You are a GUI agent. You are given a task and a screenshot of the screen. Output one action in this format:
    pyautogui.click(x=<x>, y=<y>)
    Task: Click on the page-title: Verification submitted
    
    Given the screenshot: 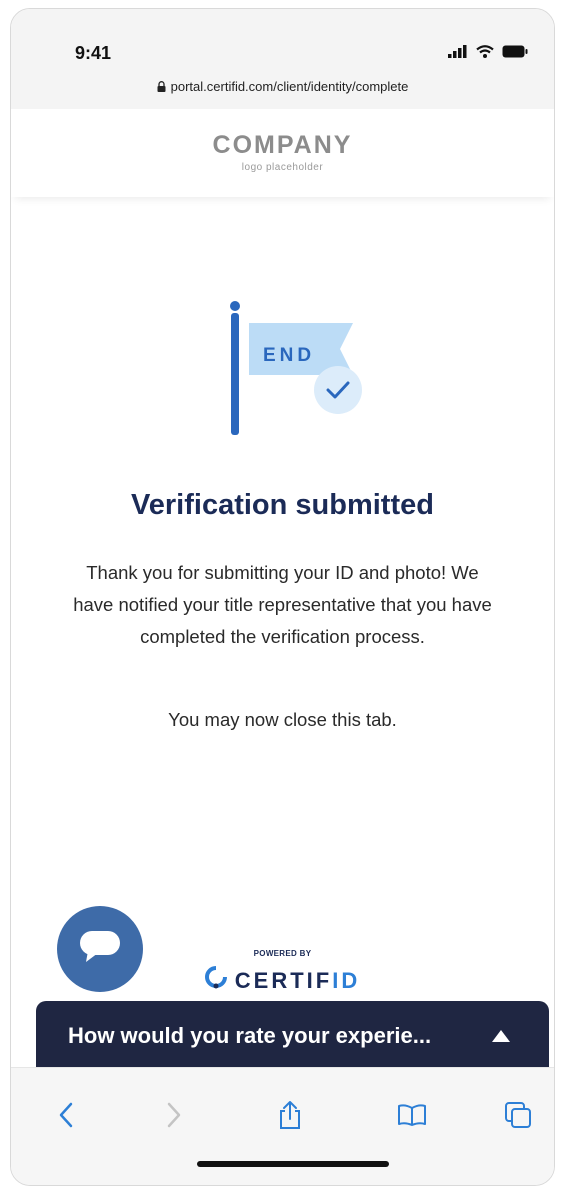 What is the action you would take?
    pyautogui.click(x=282, y=505)
    